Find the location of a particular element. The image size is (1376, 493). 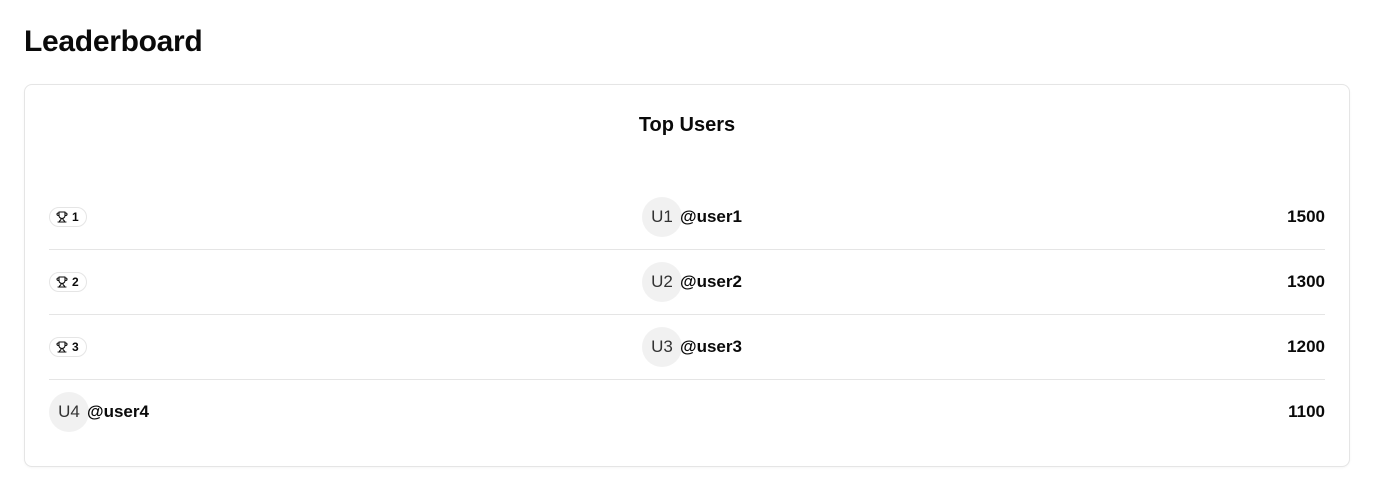

user-score: 1500 is located at coordinates (1306, 216).